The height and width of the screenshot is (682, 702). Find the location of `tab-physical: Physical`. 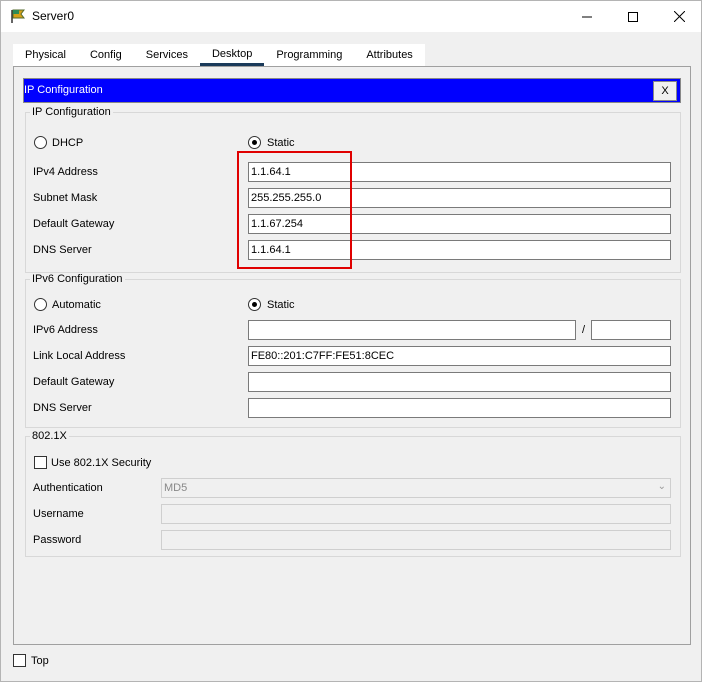

tab-physical: Physical is located at coordinates (45, 55).